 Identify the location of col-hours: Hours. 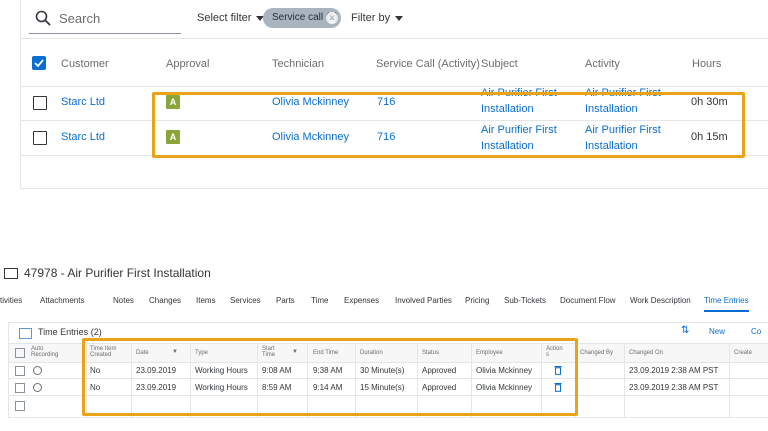
(706, 64).